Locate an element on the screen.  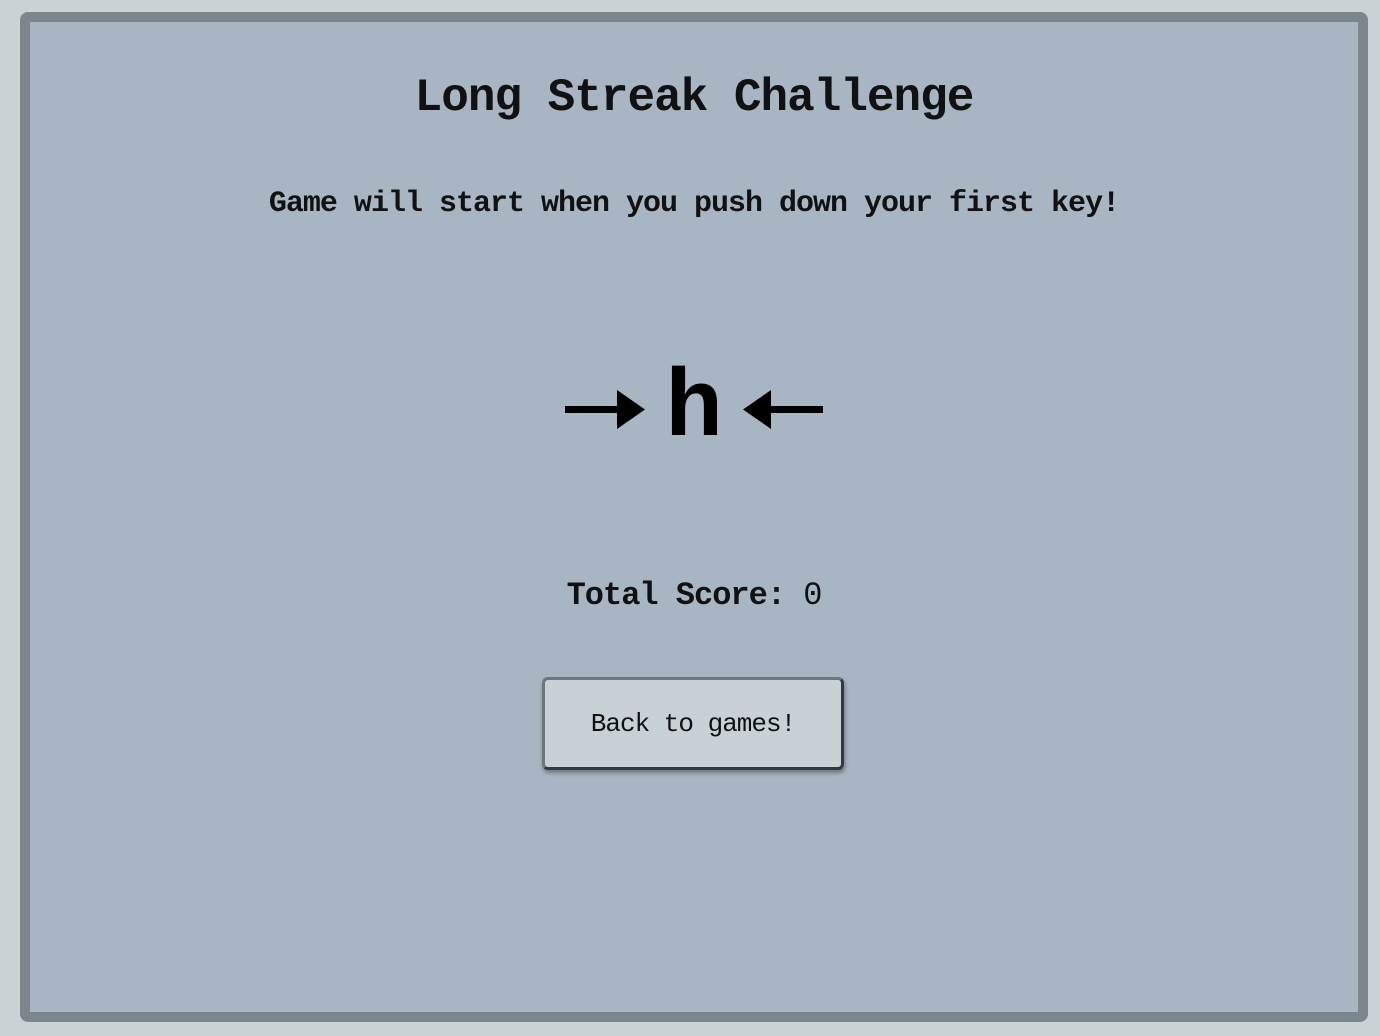
left-arrow-icon is located at coordinates (782, 410).